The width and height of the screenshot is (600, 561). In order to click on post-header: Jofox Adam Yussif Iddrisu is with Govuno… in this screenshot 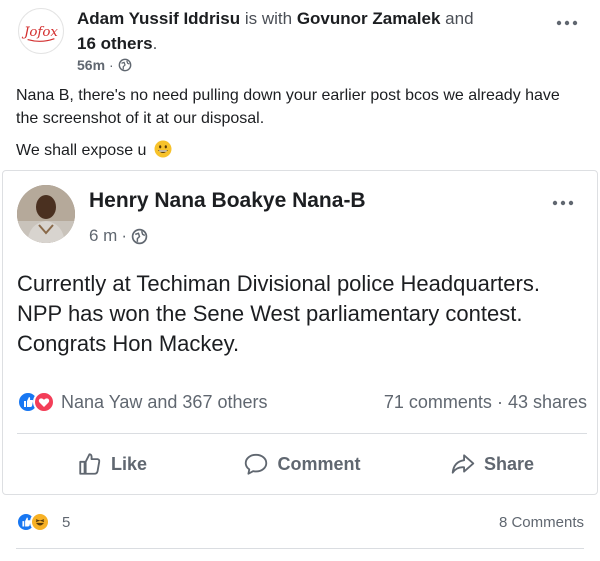, I will do `click(300, 41)`.